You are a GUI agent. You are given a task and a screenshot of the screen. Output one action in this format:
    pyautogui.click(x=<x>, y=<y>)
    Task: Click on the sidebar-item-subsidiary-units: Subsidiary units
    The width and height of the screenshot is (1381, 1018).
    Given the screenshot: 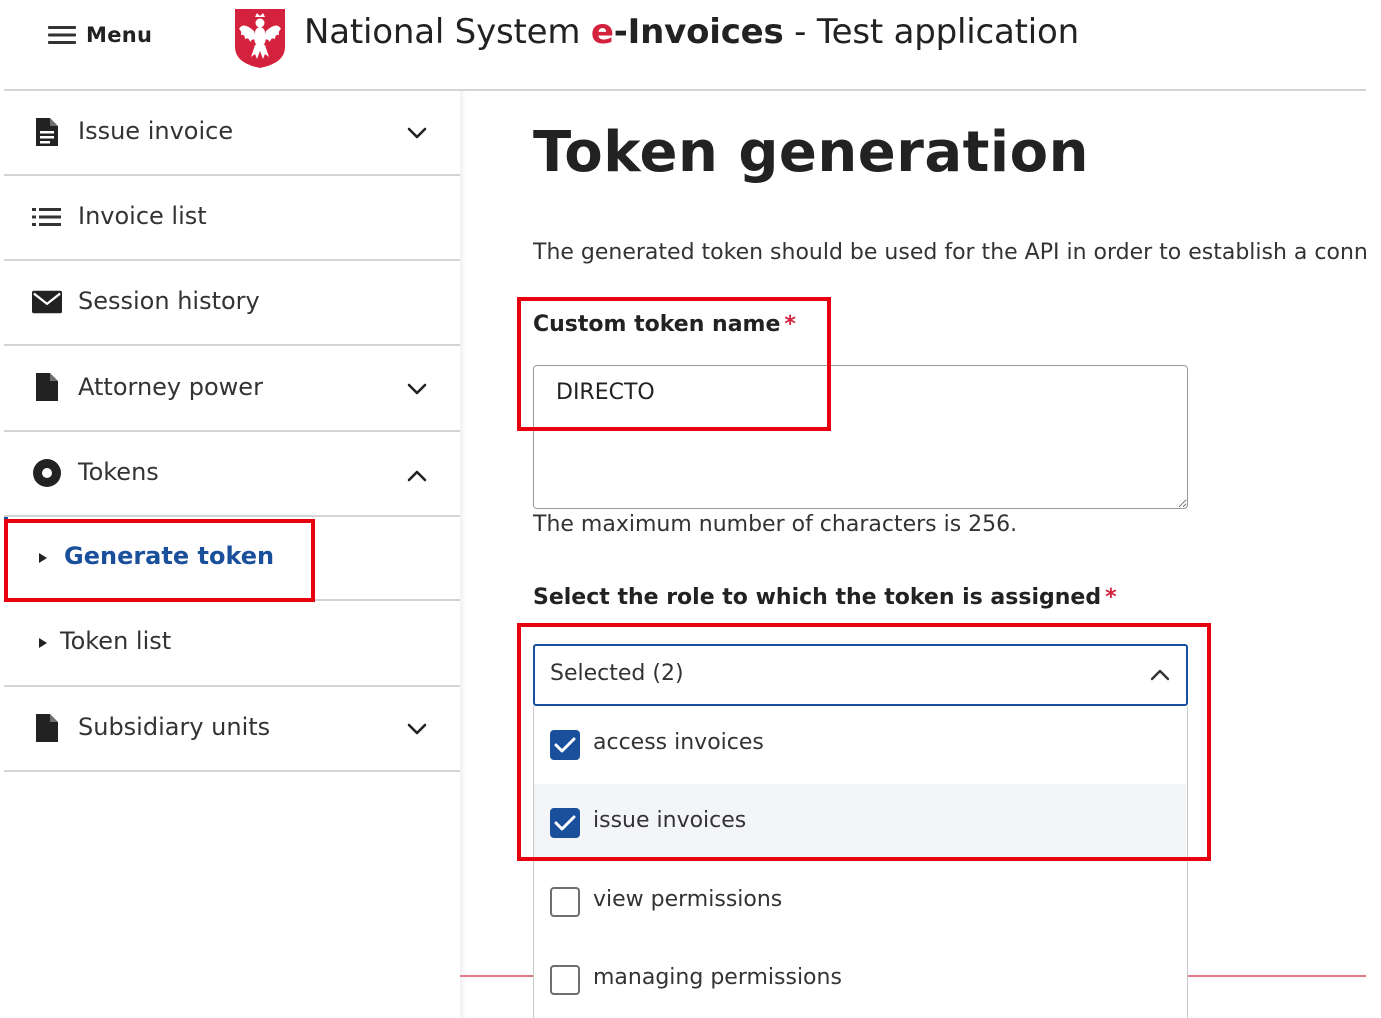 What is the action you would take?
    pyautogui.click(x=232, y=729)
    